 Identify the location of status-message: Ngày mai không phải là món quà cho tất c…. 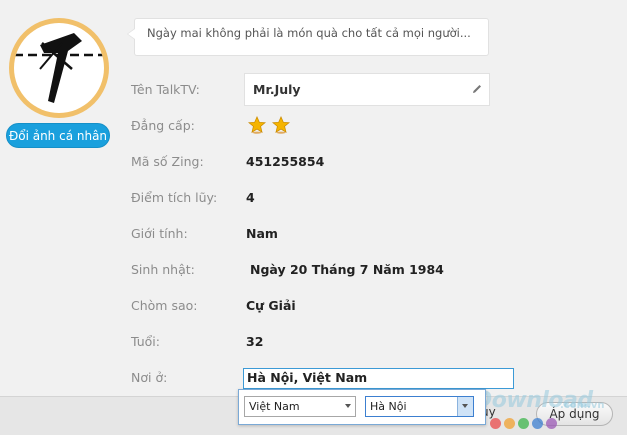
(308, 37).